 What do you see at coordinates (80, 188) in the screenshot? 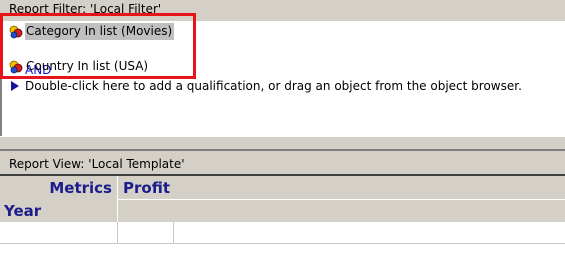
I see `metrics-header: Metrics` at bounding box center [80, 188].